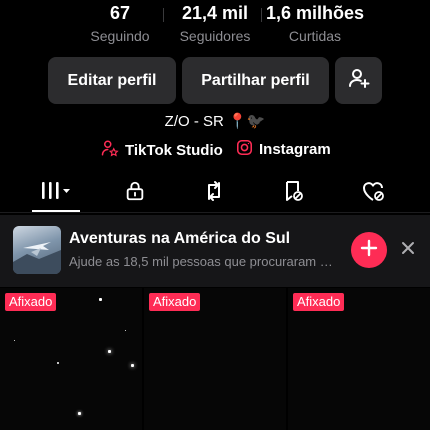 Image resolution: width=430 pixels, height=430 pixels. I want to click on suggestion-title: Aventuras na América do Sul, so click(180, 238).